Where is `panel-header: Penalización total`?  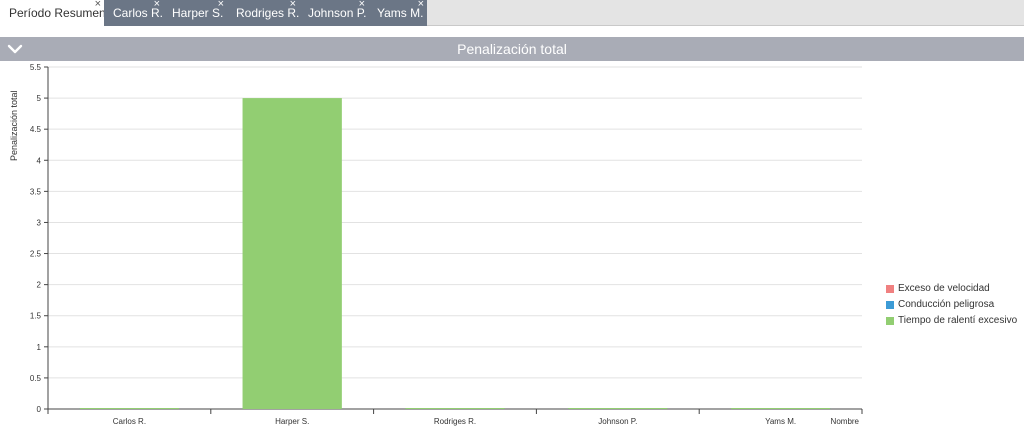
panel-header: Penalización total is located at coordinates (512, 49).